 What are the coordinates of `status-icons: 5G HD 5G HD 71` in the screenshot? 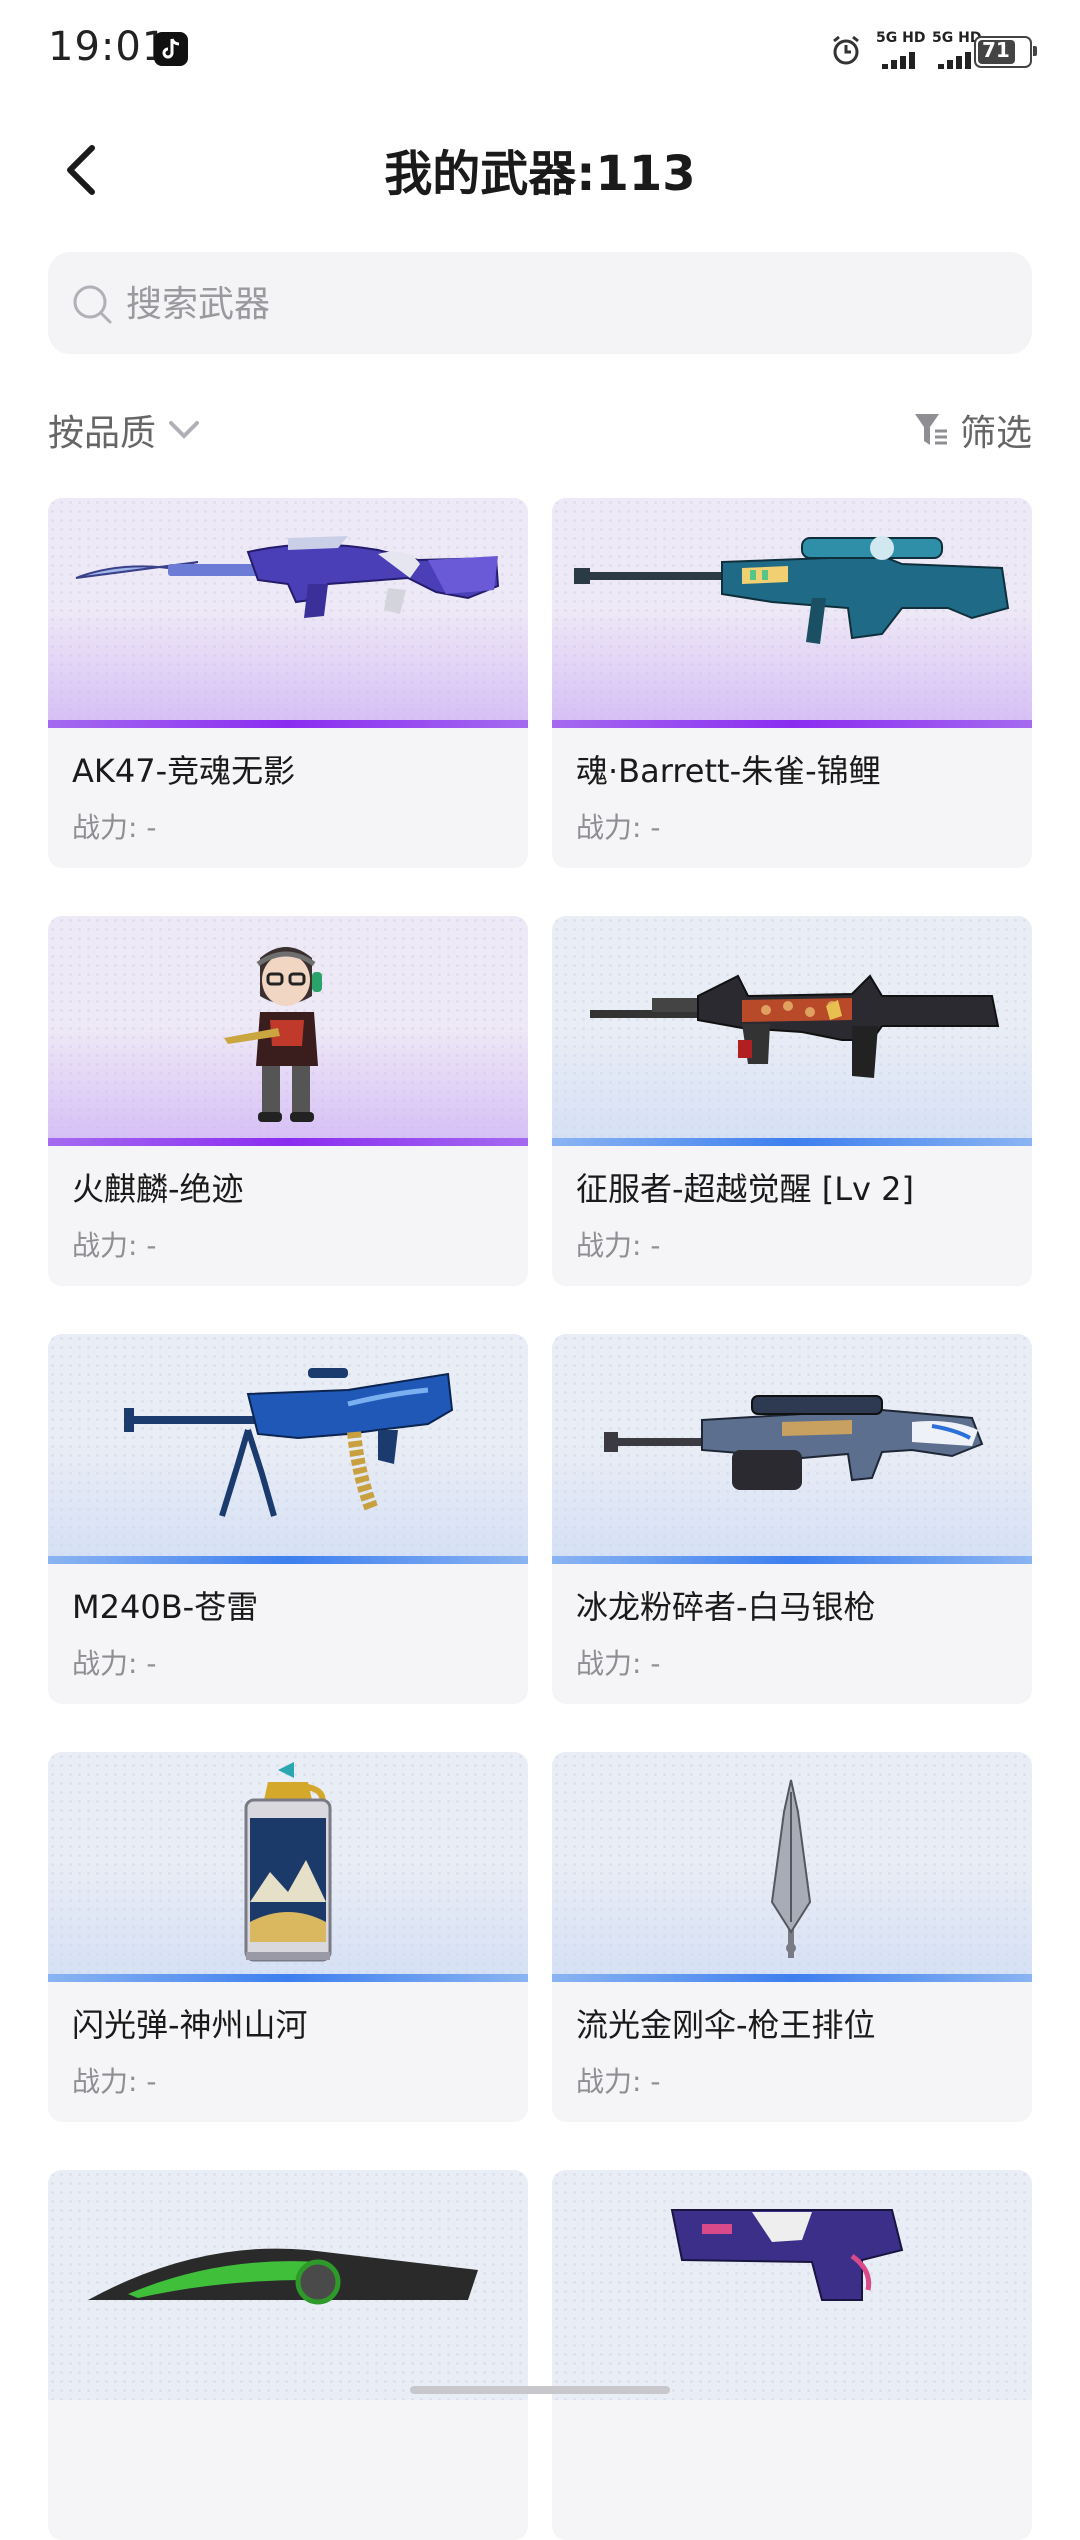 It's located at (919, 50).